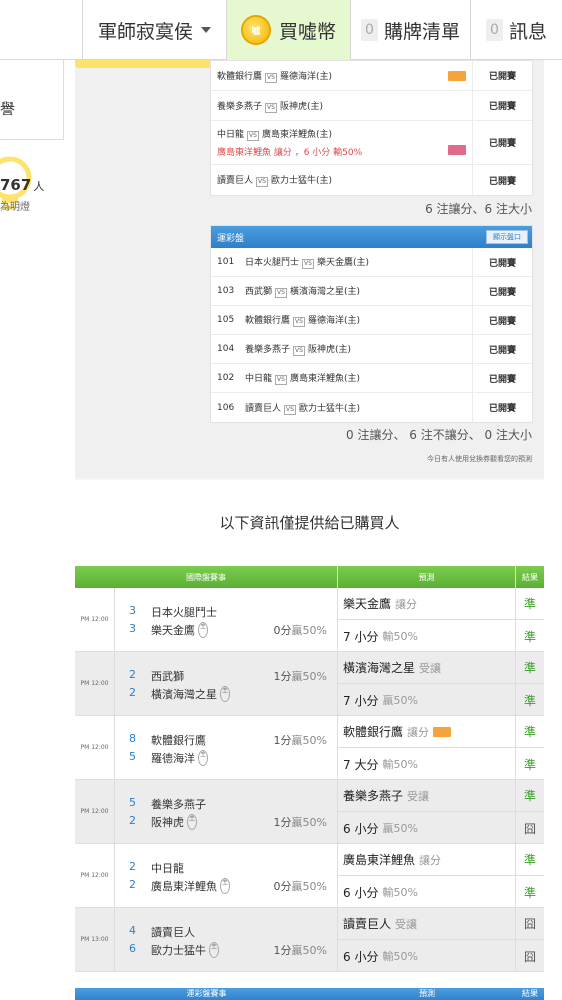 Image resolution: width=562 pixels, height=1000 pixels. I want to click on spread-pick: 樂天金鷹 讓分, so click(426, 604).